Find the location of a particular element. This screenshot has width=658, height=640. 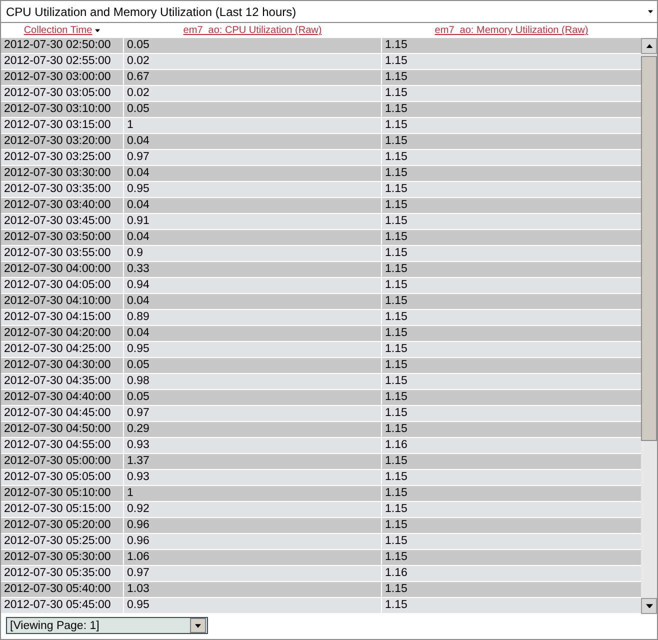

column-header-link: em7_ao: Memory Utilization (Raw) is located at coordinates (511, 30).